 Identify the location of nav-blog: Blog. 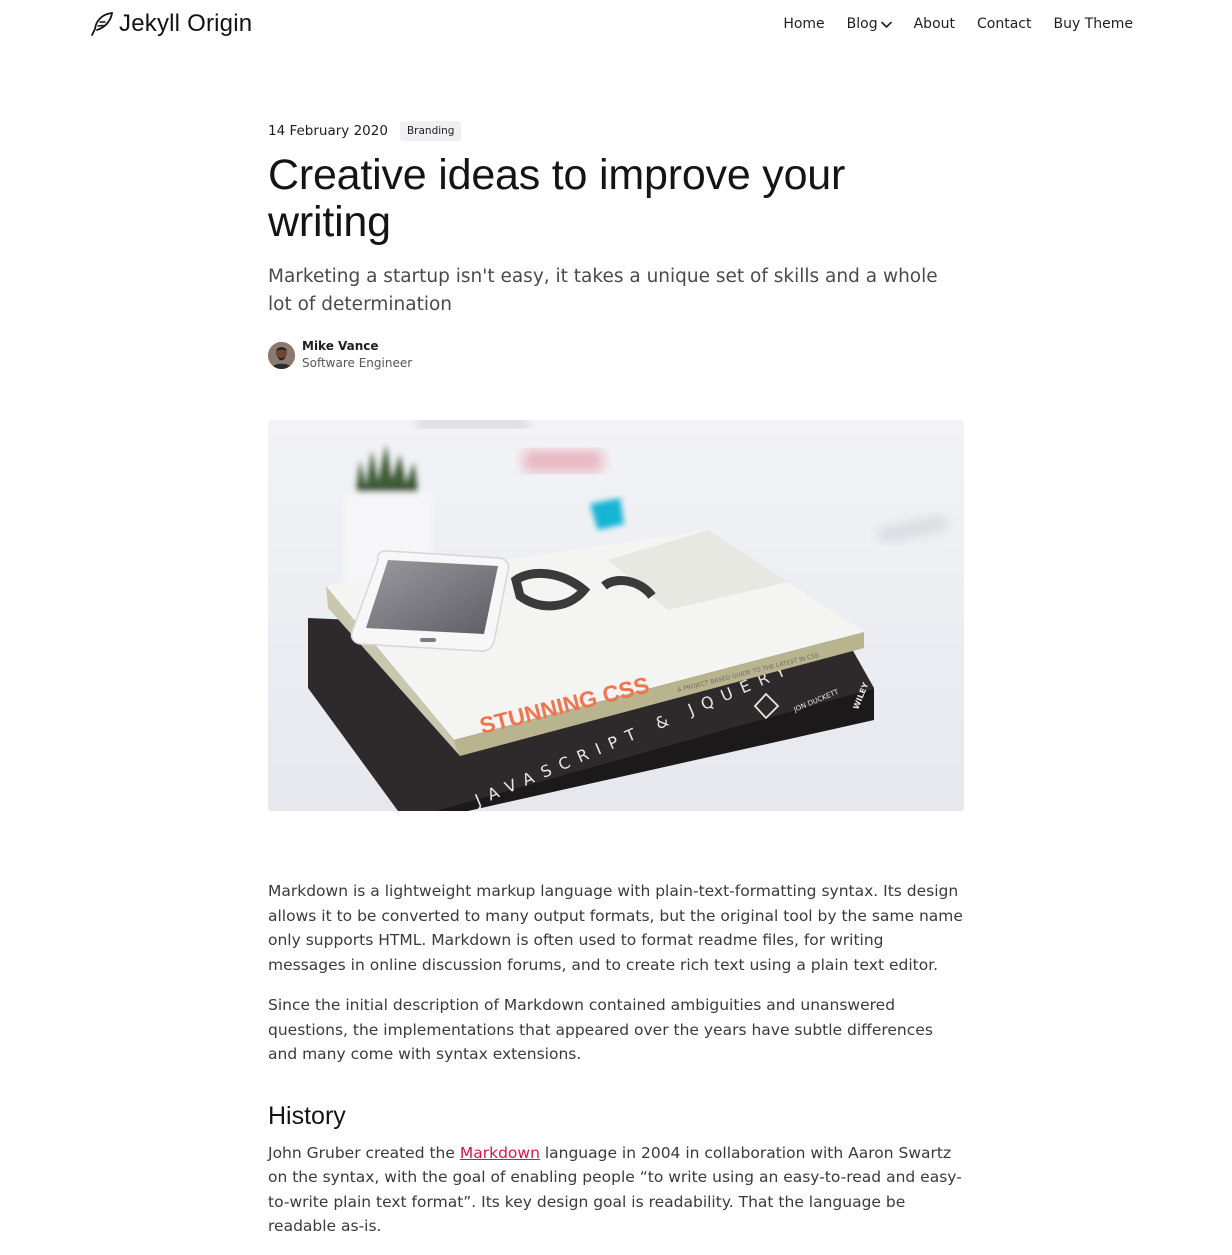
(869, 24).